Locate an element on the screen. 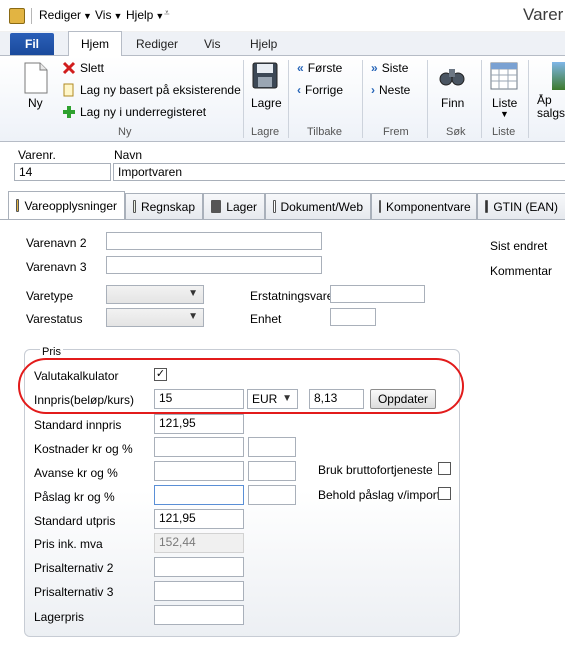 The width and height of the screenshot is (565, 645). tab-label: Dokument/Web is located at coordinates (321, 206).